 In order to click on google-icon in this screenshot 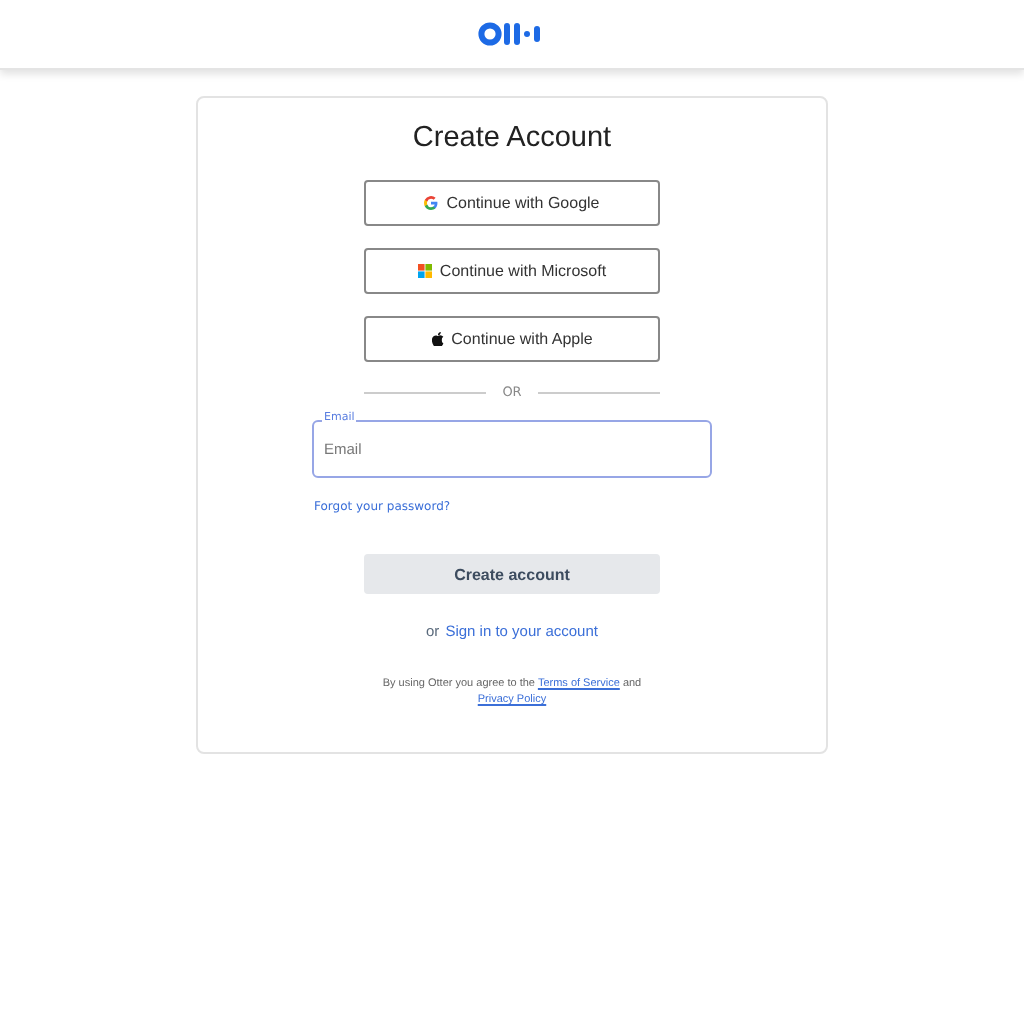, I will do `click(431, 203)`.